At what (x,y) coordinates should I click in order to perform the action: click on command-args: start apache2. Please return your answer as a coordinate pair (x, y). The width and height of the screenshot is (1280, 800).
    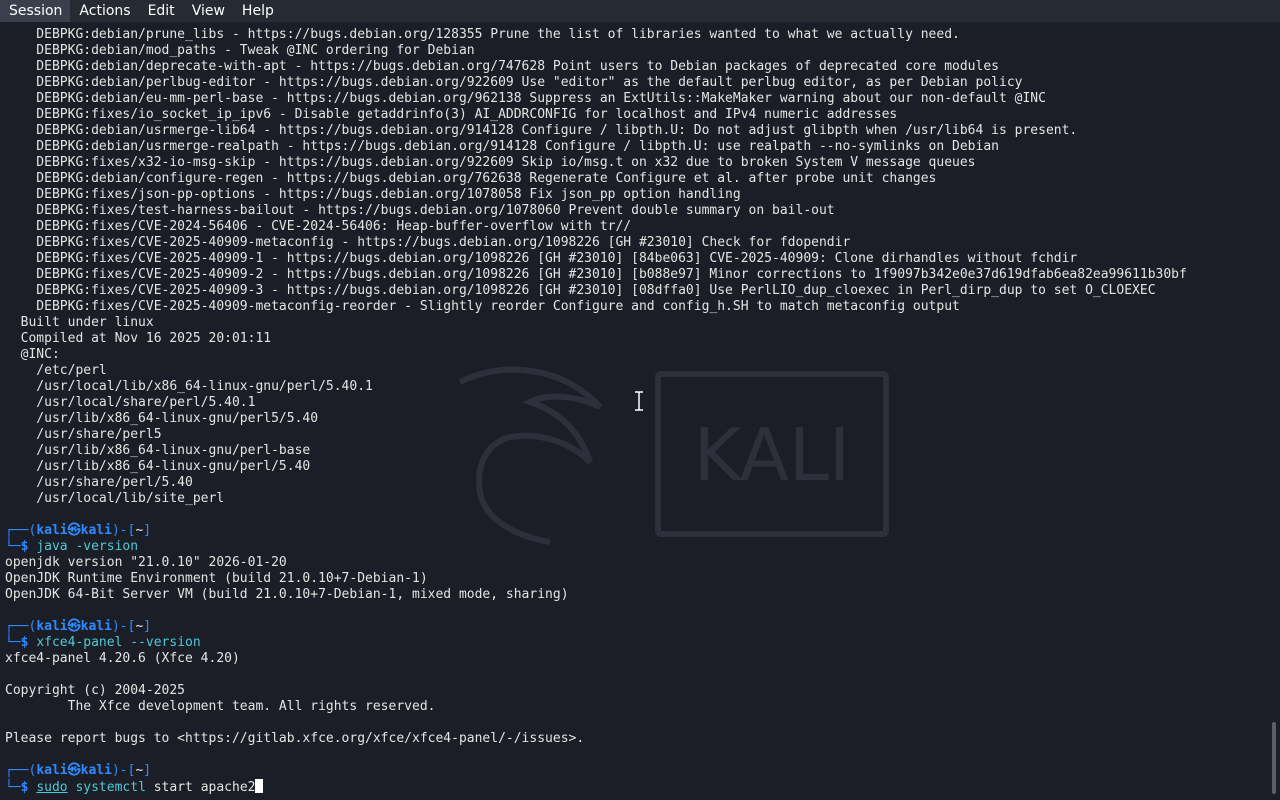
    Looking at the image, I should click on (200, 787).